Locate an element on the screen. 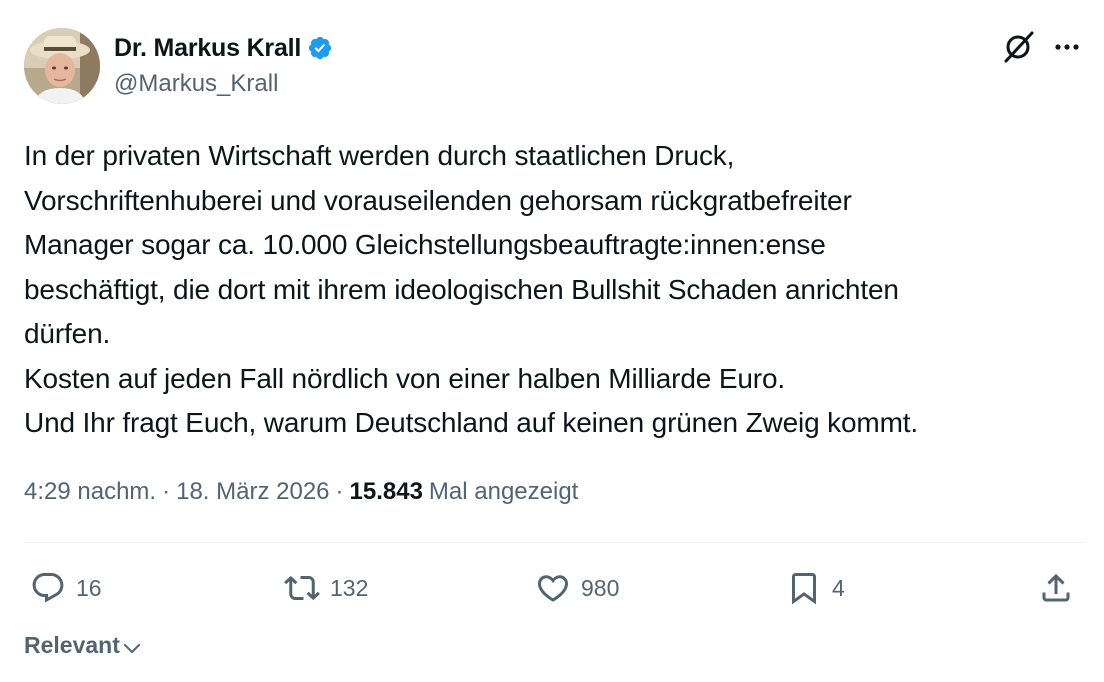  repost-count: 132 is located at coordinates (349, 587).